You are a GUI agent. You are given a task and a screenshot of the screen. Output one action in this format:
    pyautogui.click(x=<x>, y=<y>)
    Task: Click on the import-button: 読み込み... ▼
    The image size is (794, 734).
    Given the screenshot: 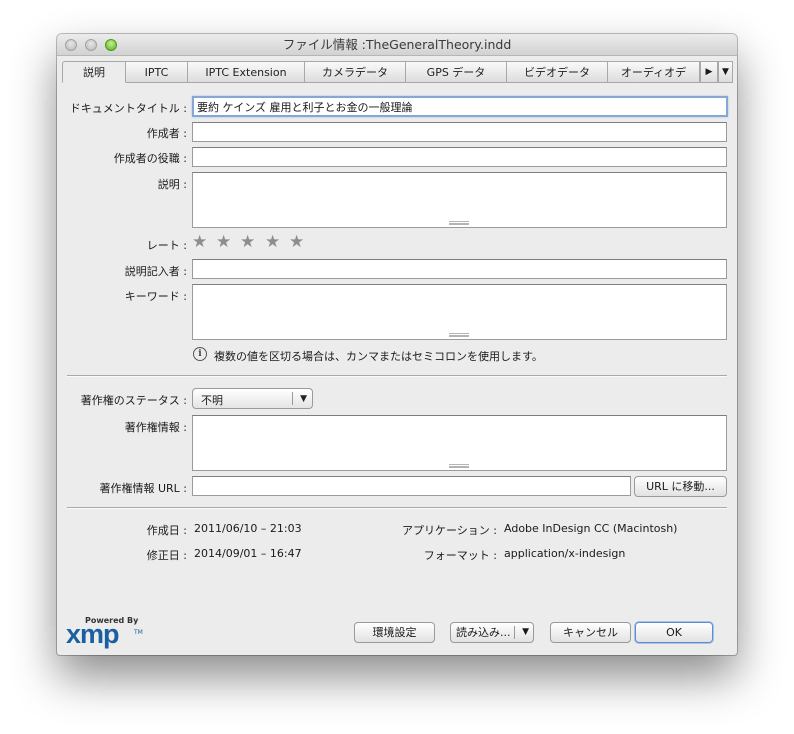 What is the action you would take?
    pyautogui.click(x=492, y=632)
    